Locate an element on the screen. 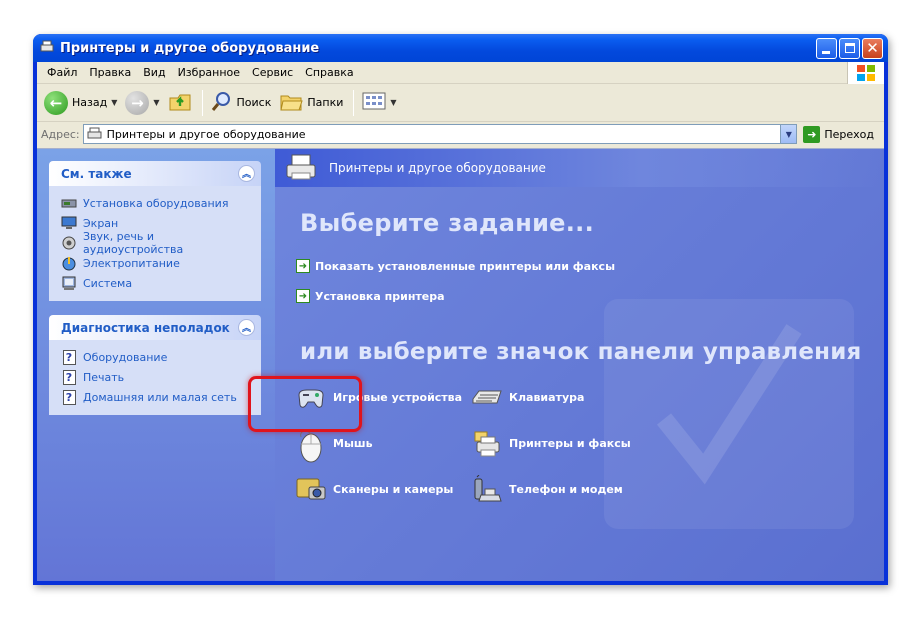 This screenshot has width=921, height=619. link-sound: Звук, речь и аудиоустройства is located at coordinates (156, 243).